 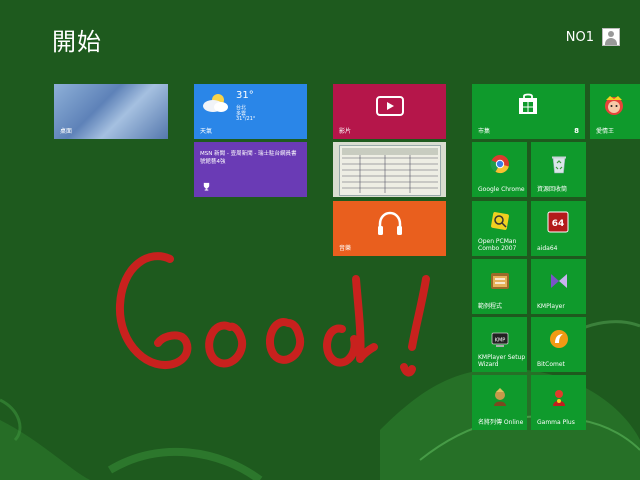 I want to click on tile-label: aida64, so click(x=547, y=248).